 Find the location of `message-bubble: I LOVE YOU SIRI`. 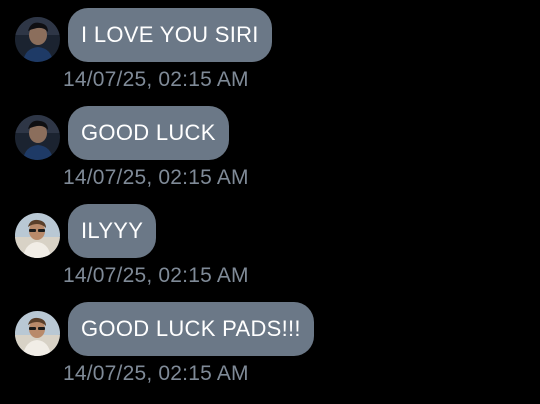

message-bubble: I LOVE YOU SIRI is located at coordinates (170, 35).